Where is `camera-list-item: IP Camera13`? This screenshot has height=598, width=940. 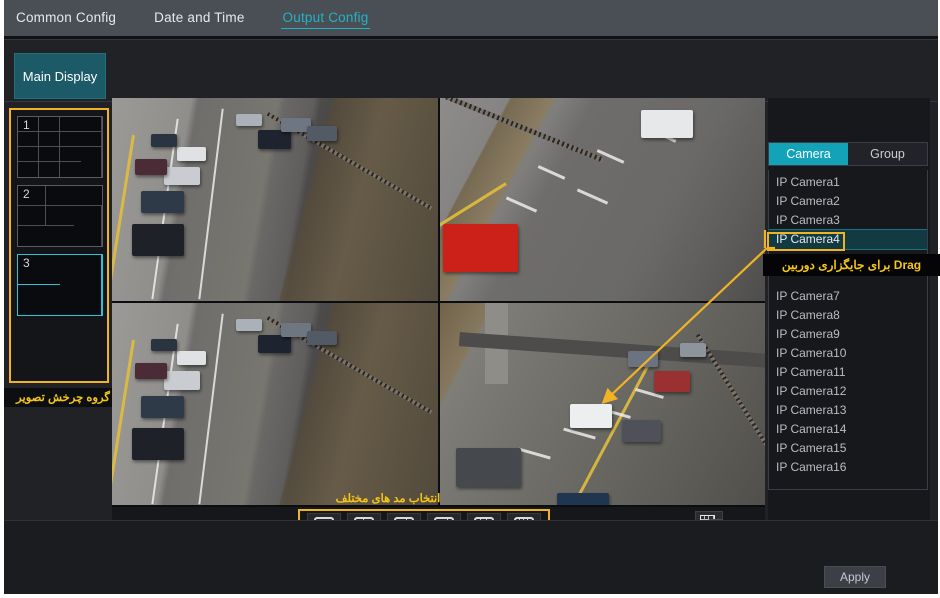
camera-list-item: IP Camera13 is located at coordinates (848, 410).